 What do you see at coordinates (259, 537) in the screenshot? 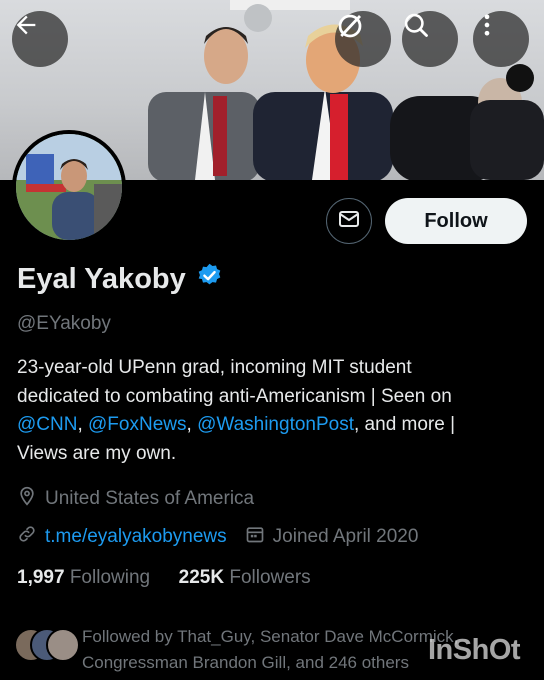
I see `calendar-icon` at bounding box center [259, 537].